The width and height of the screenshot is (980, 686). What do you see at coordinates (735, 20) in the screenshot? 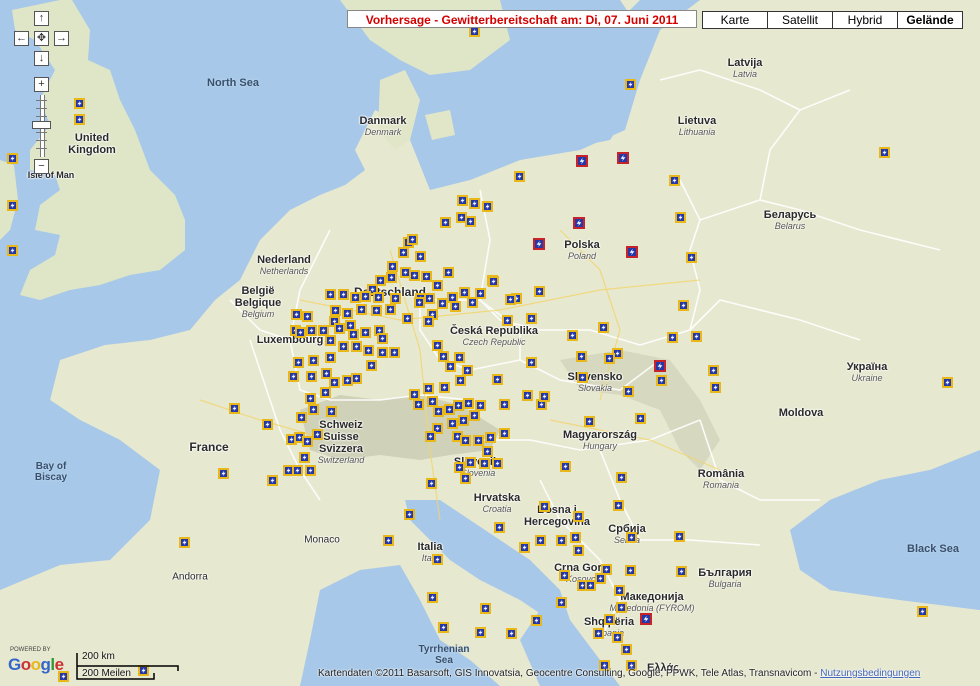
I see `map-type-karte: Karte` at bounding box center [735, 20].